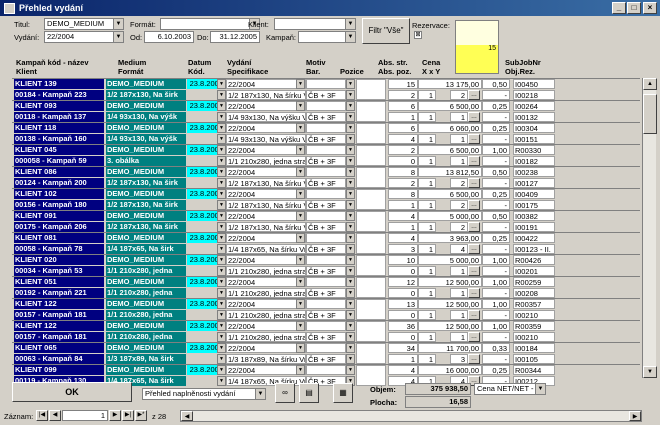 This screenshot has width=660, height=425. I want to click on cena-cell: 5 000,00, so click(450, 216).